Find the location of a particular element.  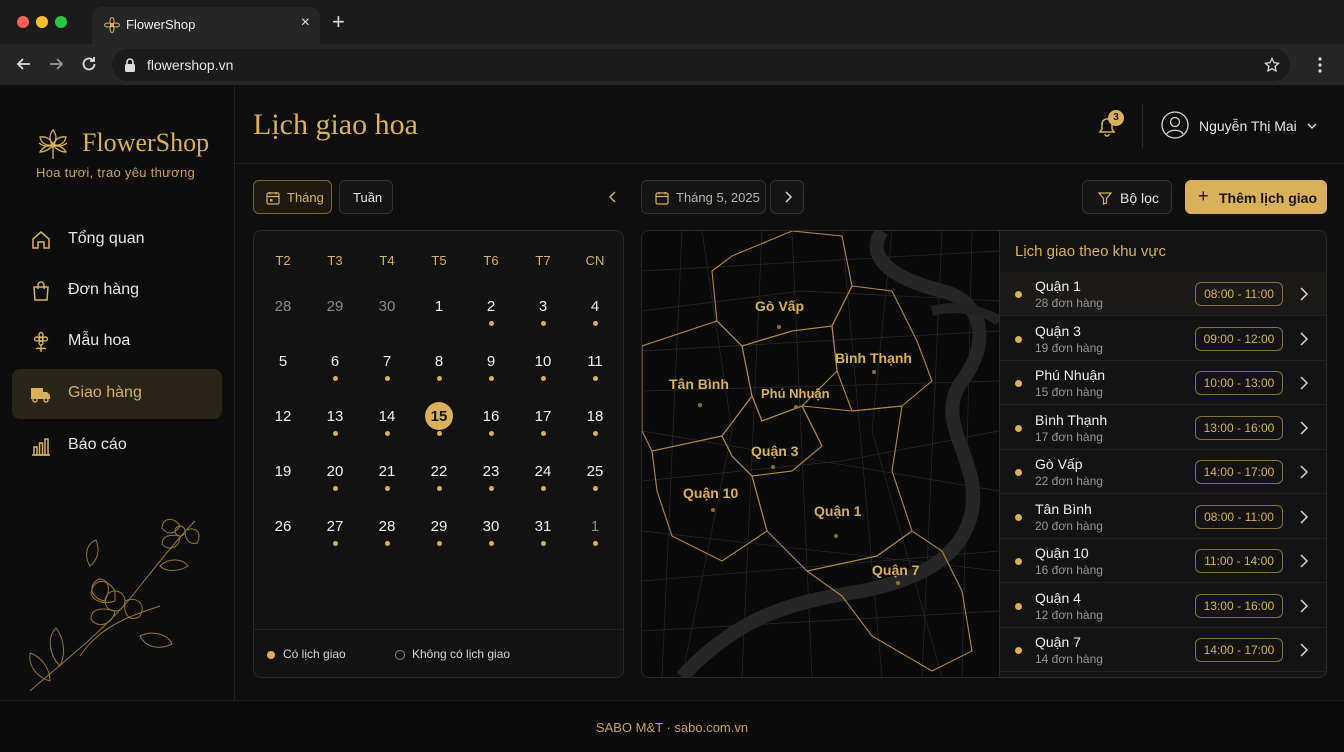

back-arrow-icon is located at coordinates (24, 64).